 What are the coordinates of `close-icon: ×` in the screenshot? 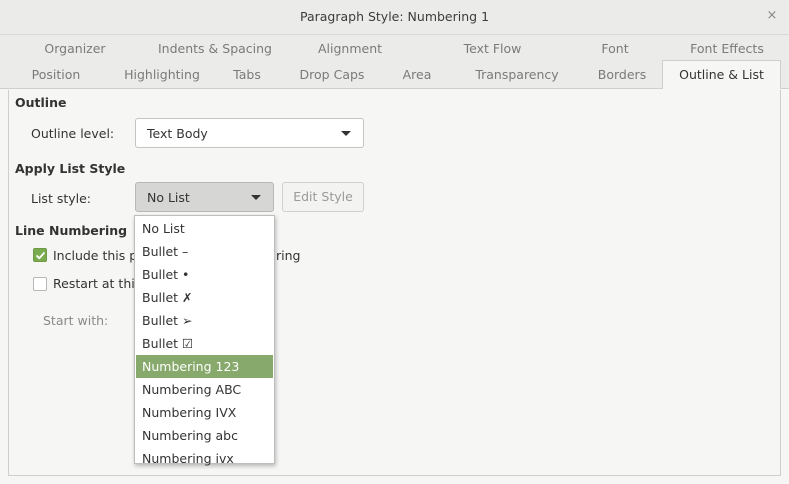 It's located at (772, 16).